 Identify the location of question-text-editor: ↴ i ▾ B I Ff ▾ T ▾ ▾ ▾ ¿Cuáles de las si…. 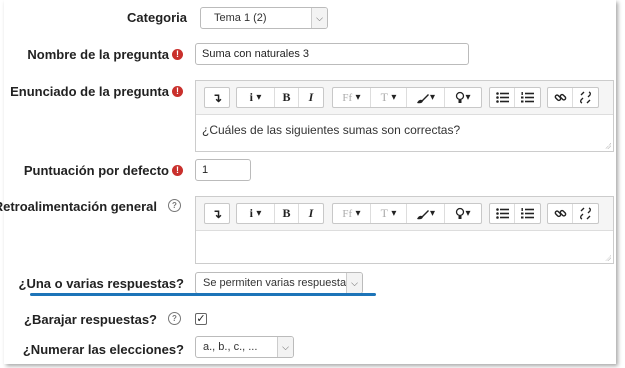
(404, 116).